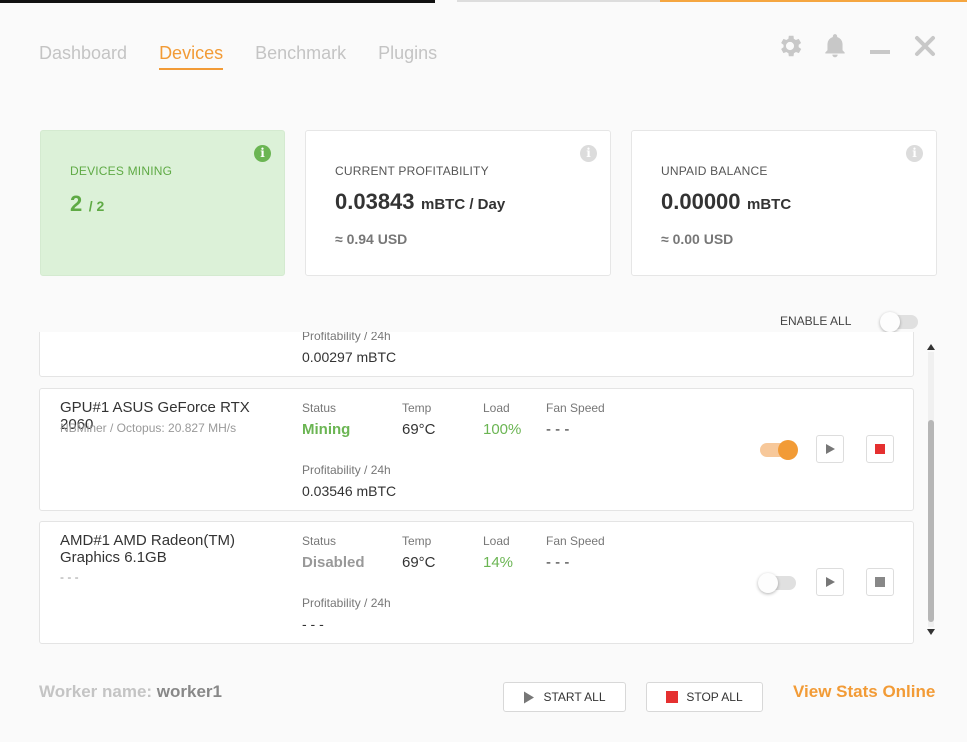 This screenshot has width=967, height=742. What do you see at coordinates (790, 46) in the screenshot?
I see `gear-icon` at bounding box center [790, 46].